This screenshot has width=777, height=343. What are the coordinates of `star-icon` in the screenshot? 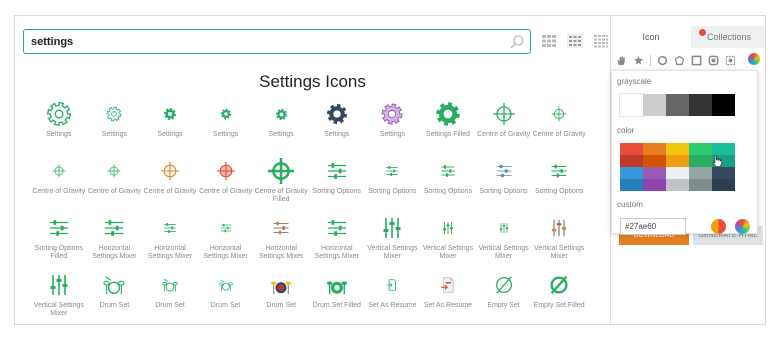 It's located at (638, 60).